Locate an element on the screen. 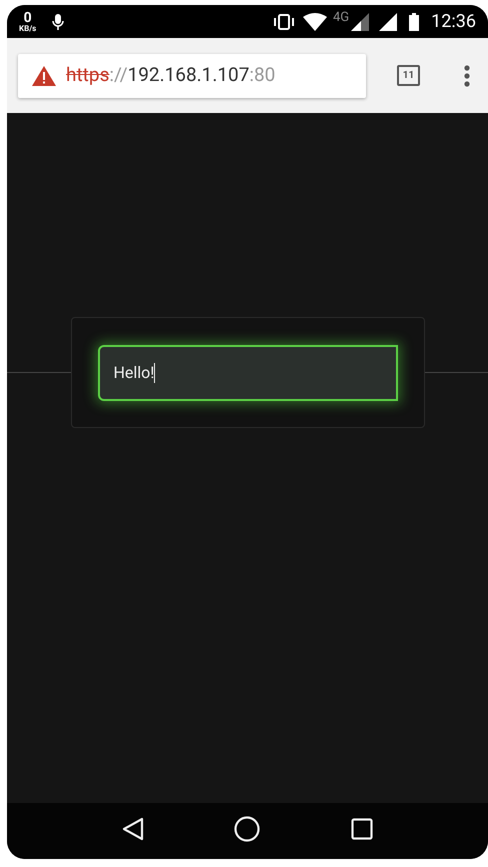 The image size is (488, 867). text-cursor is located at coordinates (155, 372).